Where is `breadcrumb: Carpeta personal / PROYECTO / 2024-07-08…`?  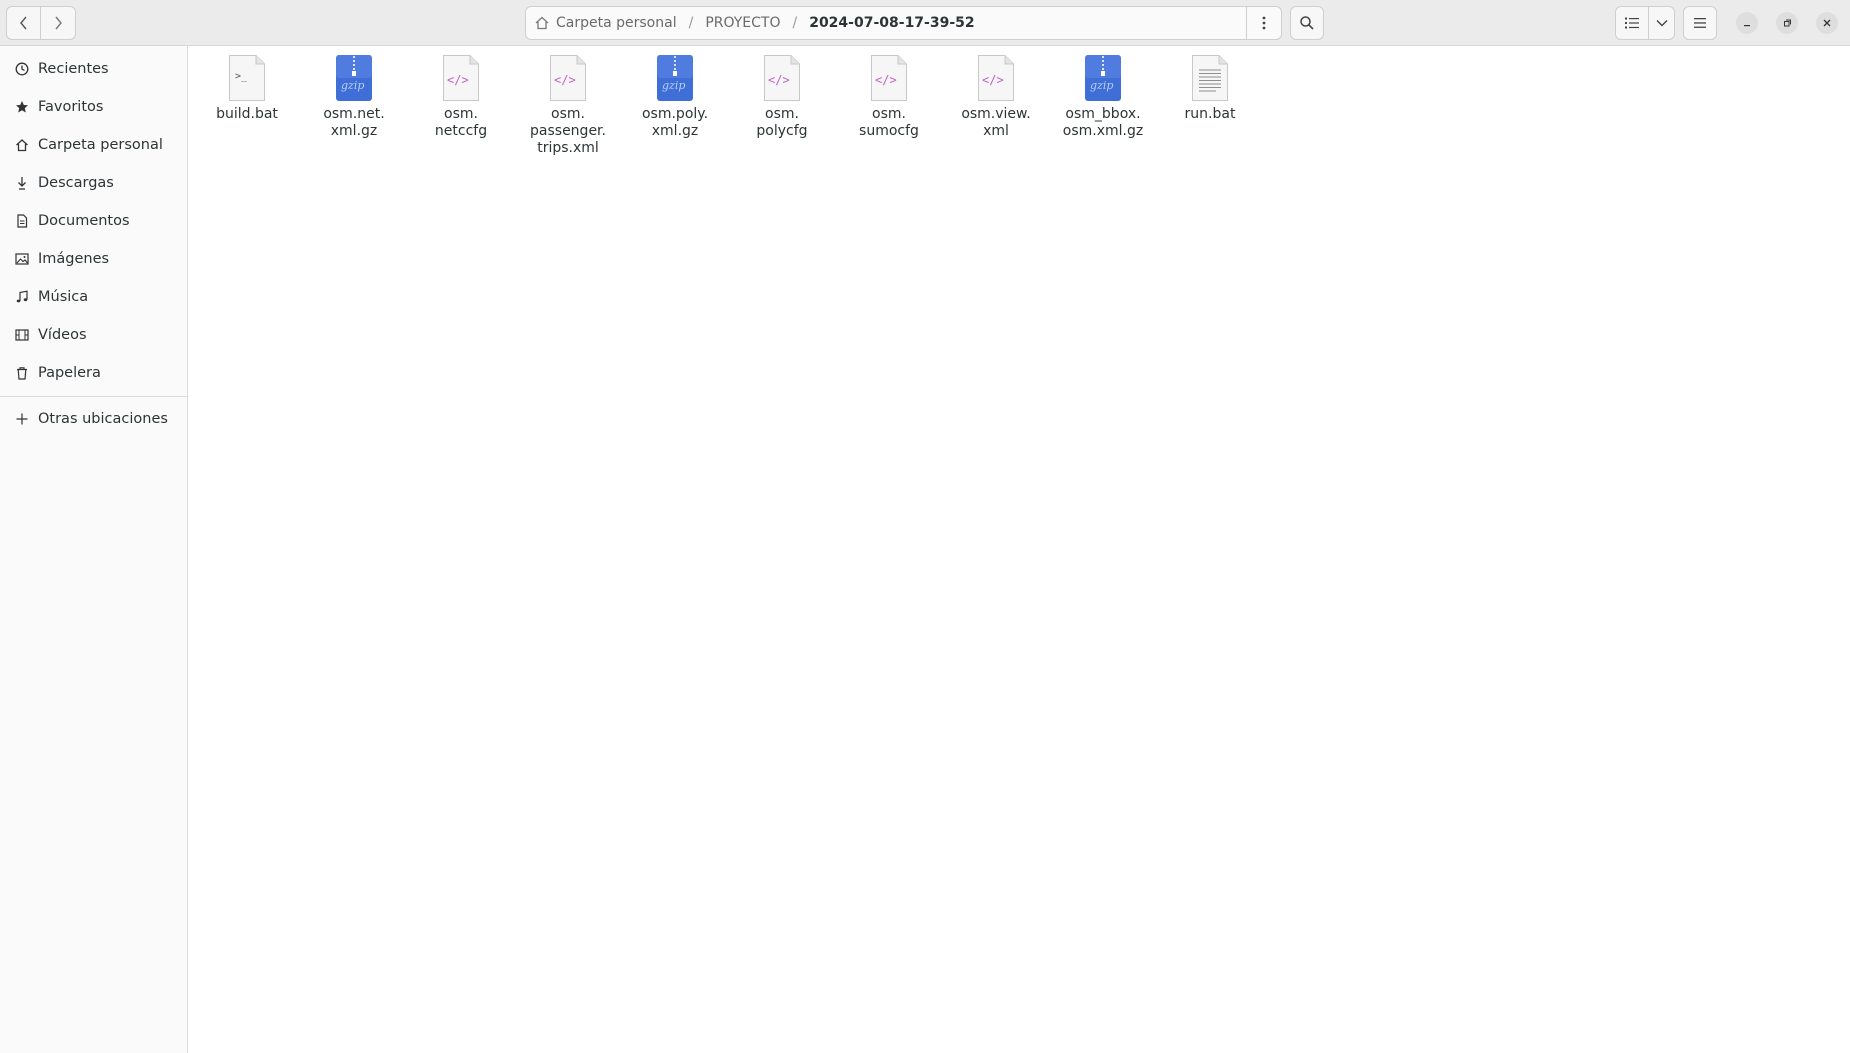 breadcrumb: Carpeta personal / PROYECTO / 2024-07-08… is located at coordinates (886, 23).